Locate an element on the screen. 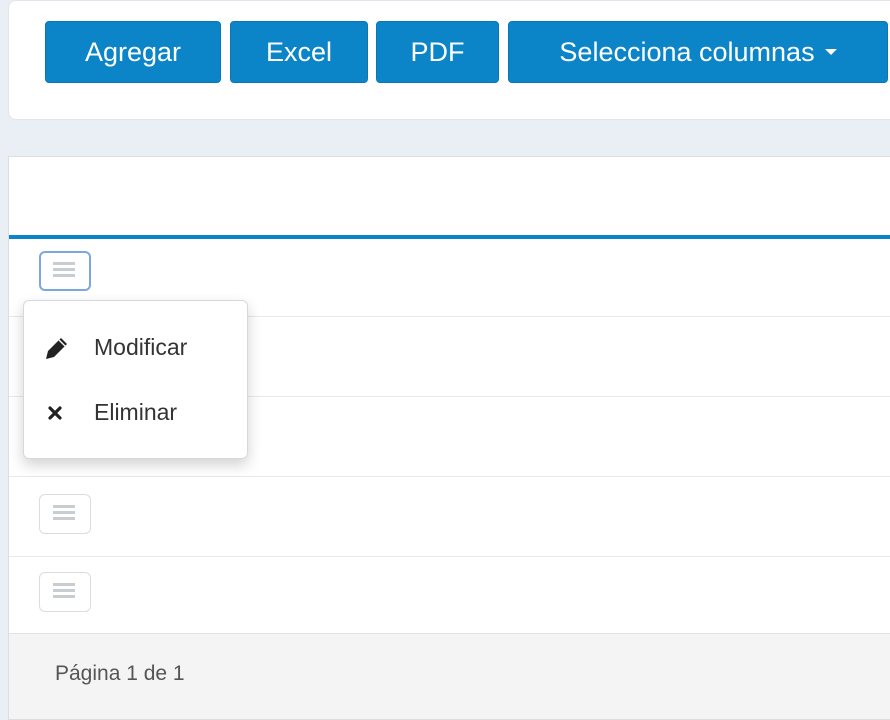 The image size is (890, 720). excel-button: Excel is located at coordinates (299, 52).